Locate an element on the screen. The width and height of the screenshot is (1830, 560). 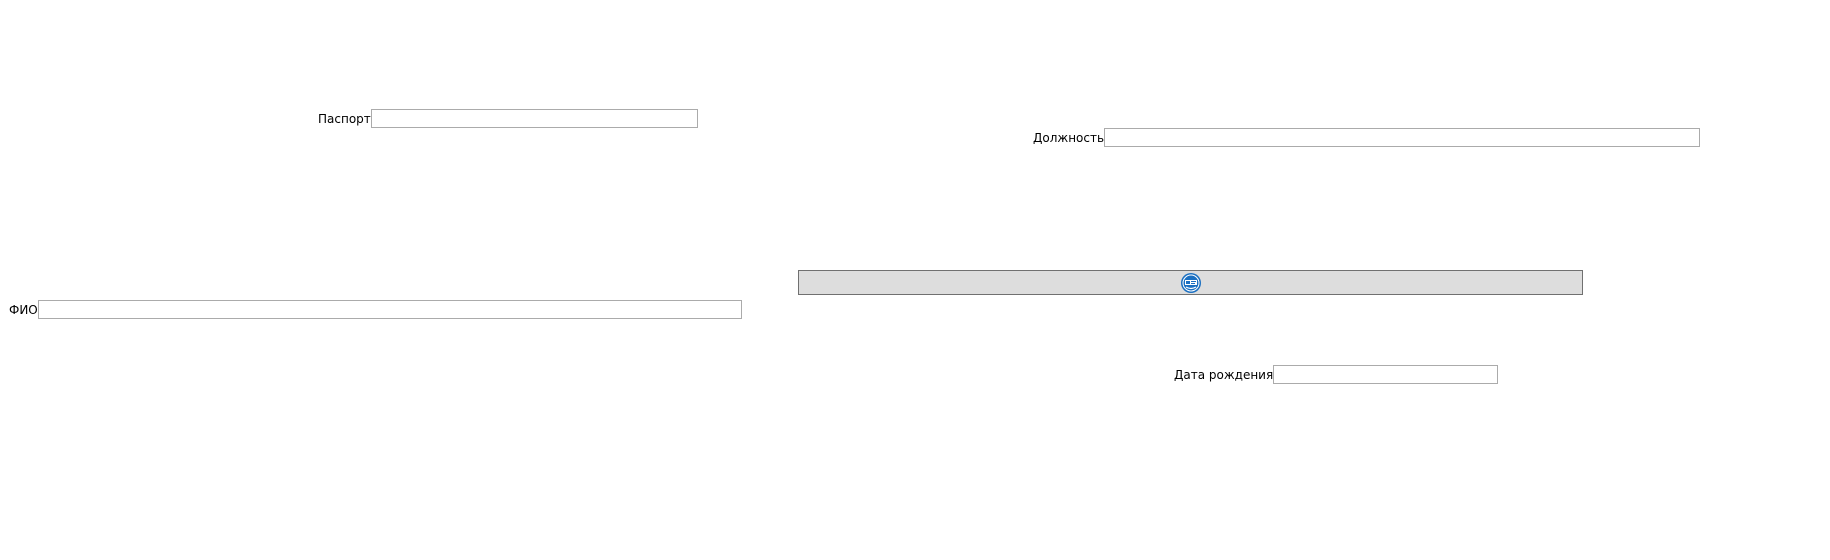
position-field: Должность is located at coordinates (1367, 137).